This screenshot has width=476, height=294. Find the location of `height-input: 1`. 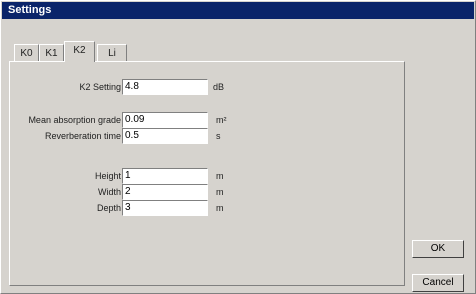

height-input: 1 is located at coordinates (165, 176).